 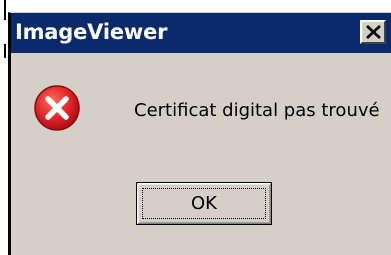 What do you see at coordinates (257, 110) in the screenshot?
I see `error-message: Certificat digital pas trouvé` at bounding box center [257, 110].